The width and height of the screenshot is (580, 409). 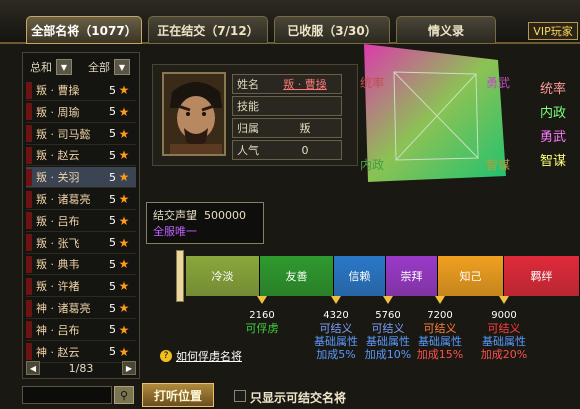 What do you see at coordinates (471, 276) in the screenshot?
I see `rep-segment: 知己` at bounding box center [471, 276].